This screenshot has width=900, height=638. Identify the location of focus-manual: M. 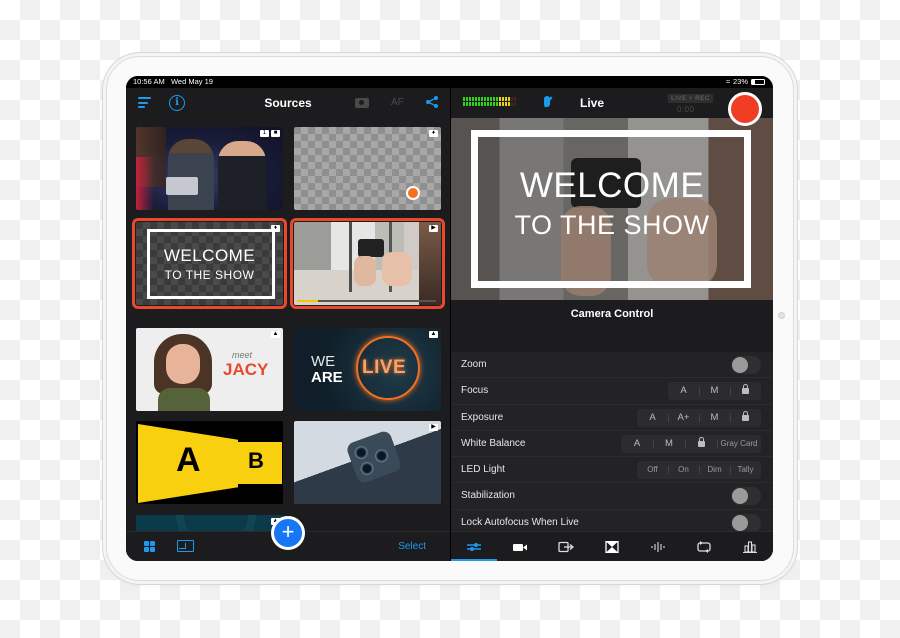
(714, 391).